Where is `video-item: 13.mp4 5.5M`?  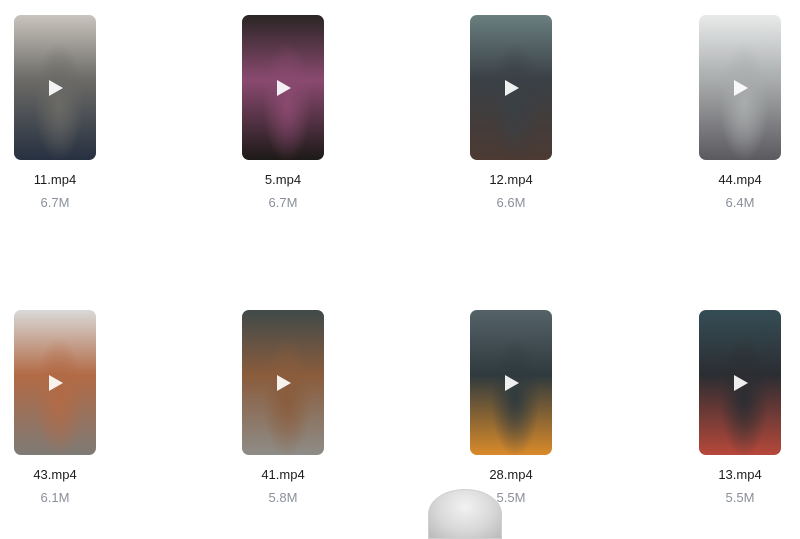
video-item: 13.mp4 5.5M is located at coordinates (735, 415).